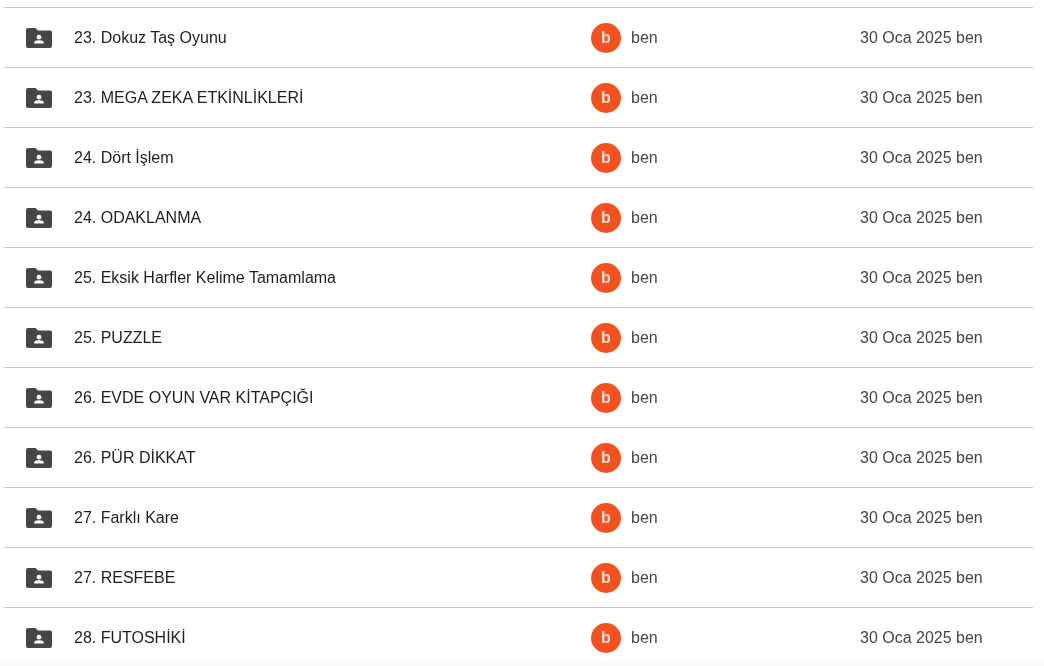 This screenshot has width=1044, height=666. Describe the element at coordinates (205, 277) in the screenshot. I see `folder-name: 25. Eksik Harfler Kelime Tamamlama` at that location.